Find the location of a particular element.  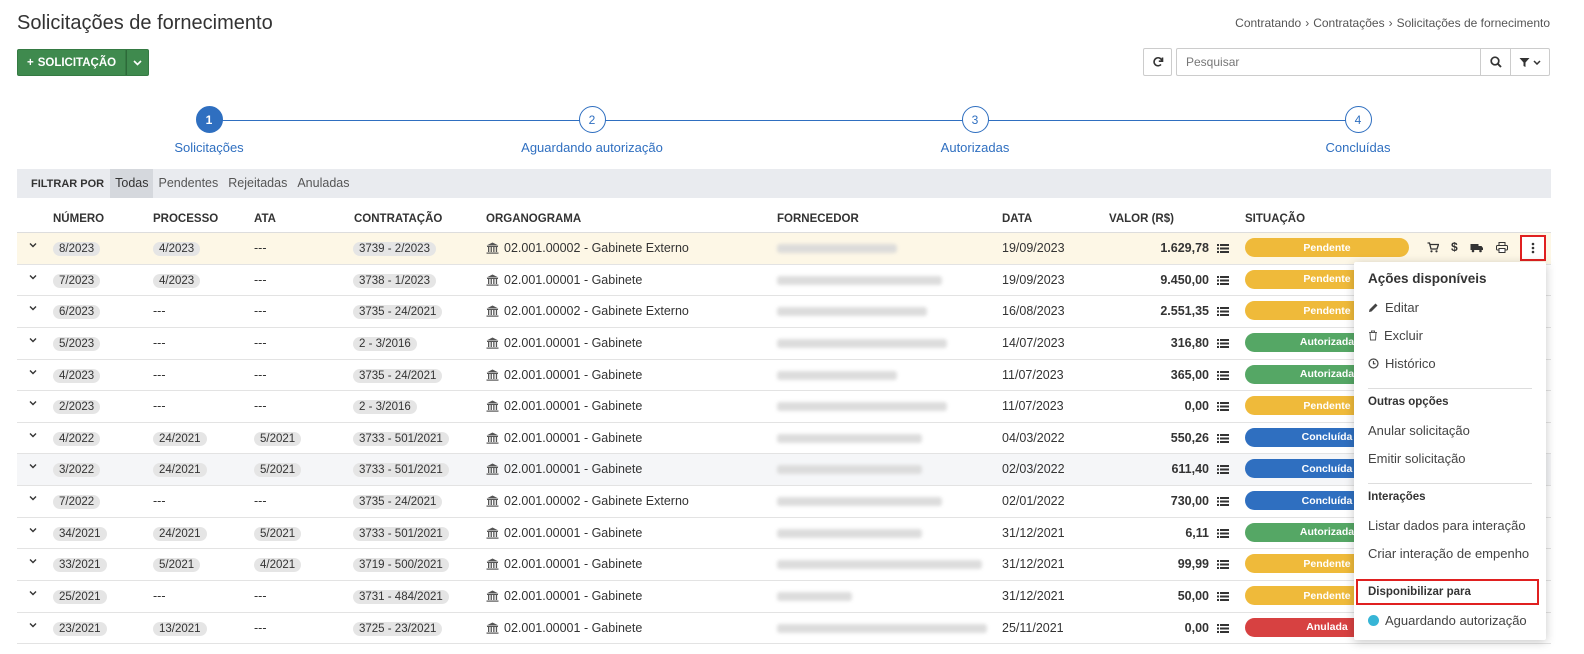

data-cell: 11/07/2023 is located at coordinates (1033, 406).